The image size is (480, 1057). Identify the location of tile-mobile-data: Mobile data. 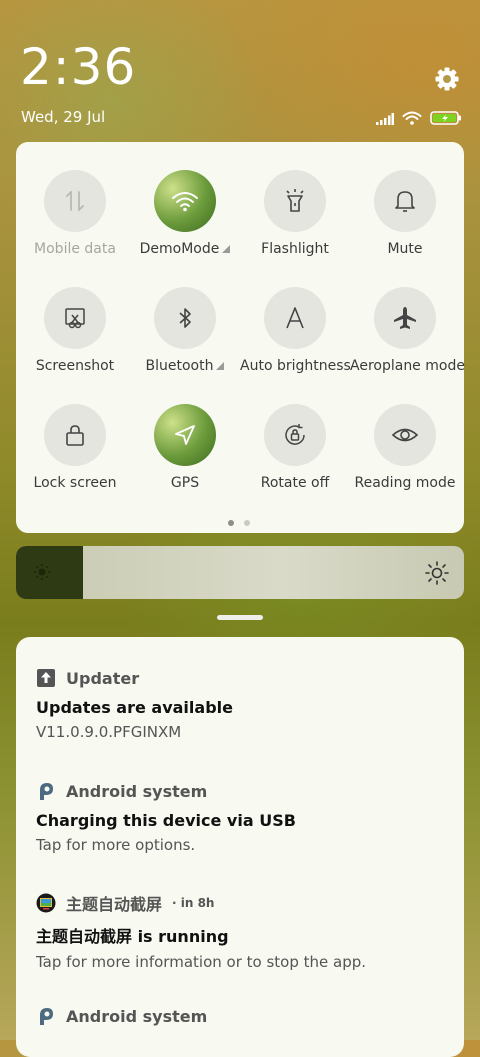
(75, 213).